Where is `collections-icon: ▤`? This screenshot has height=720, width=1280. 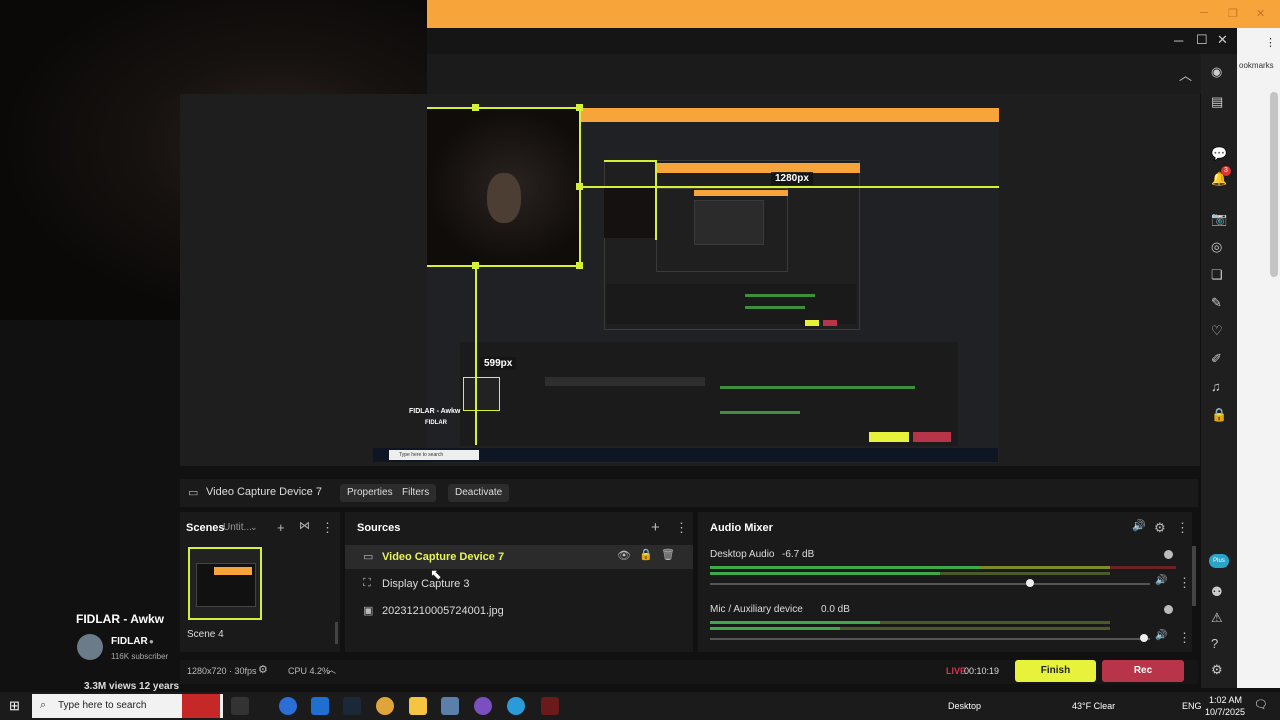 collections-icon: ▤ is located at coordinates (1217, 102).